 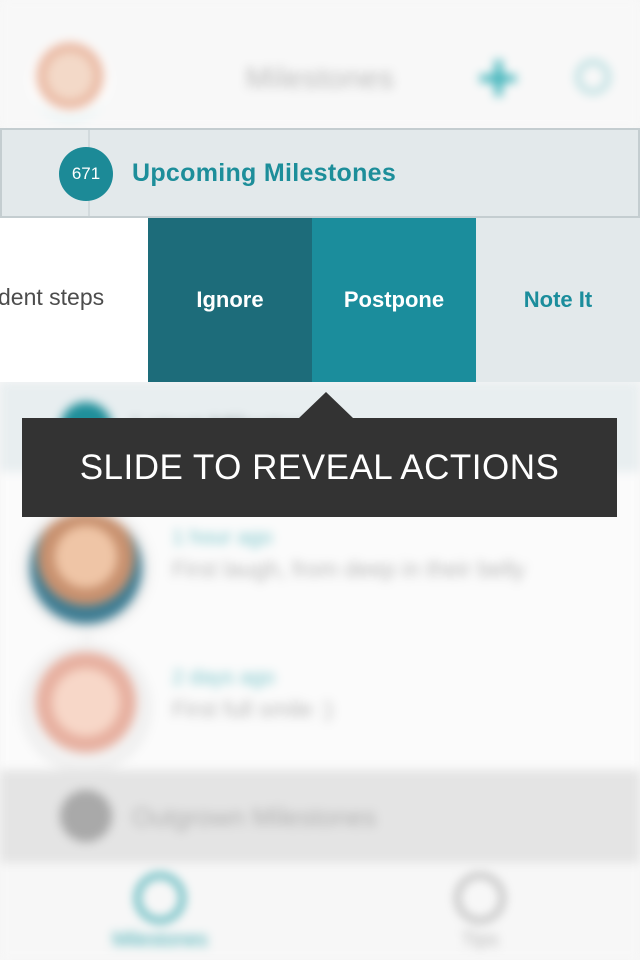 What do you see at coordinates (70, 80) in the screenshot?
I see `avatar` at bounding box center [70, 80].